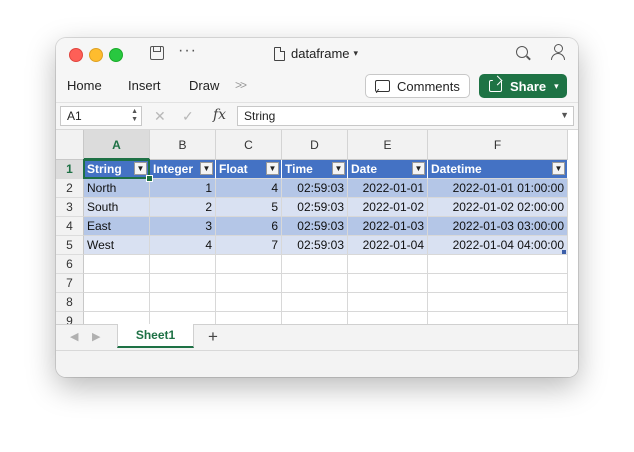  Describe the element at coordinates (558, 52) in the screenshot. I see `account-icon` at that location.